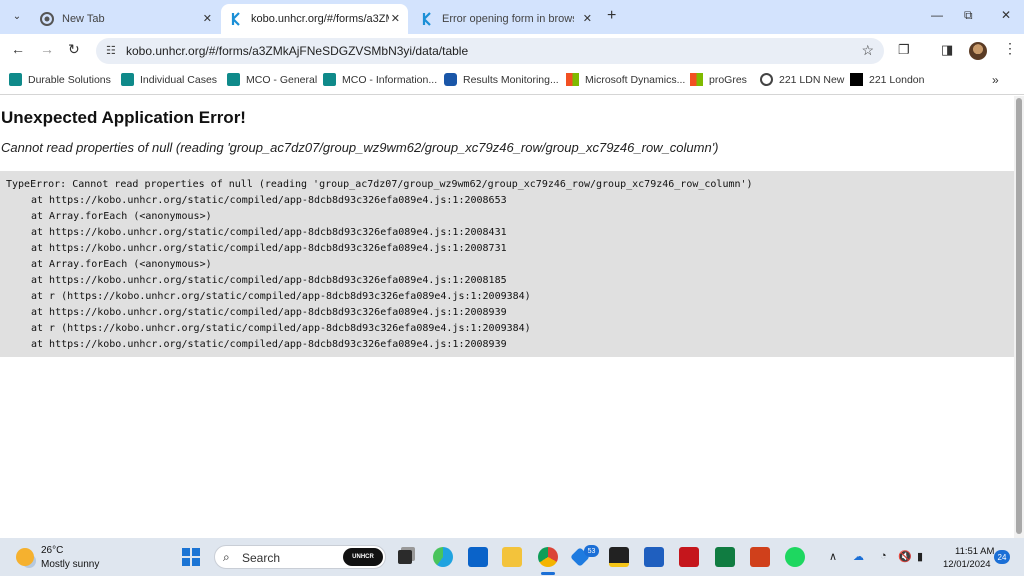  Describe the element at coordinates (883, 556) in the screenshot. I see `wifi-icon: ◔` at that location.